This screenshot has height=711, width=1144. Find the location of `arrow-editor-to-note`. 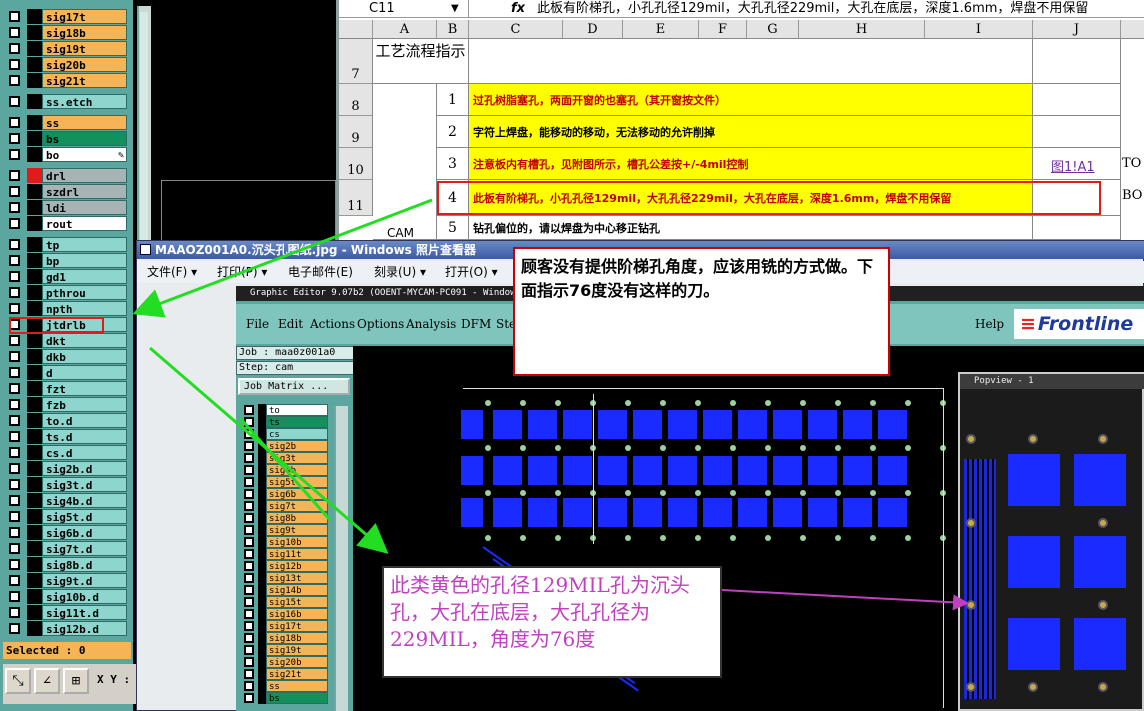

arrow-editor-to-note is located at coordinates (285, 469).